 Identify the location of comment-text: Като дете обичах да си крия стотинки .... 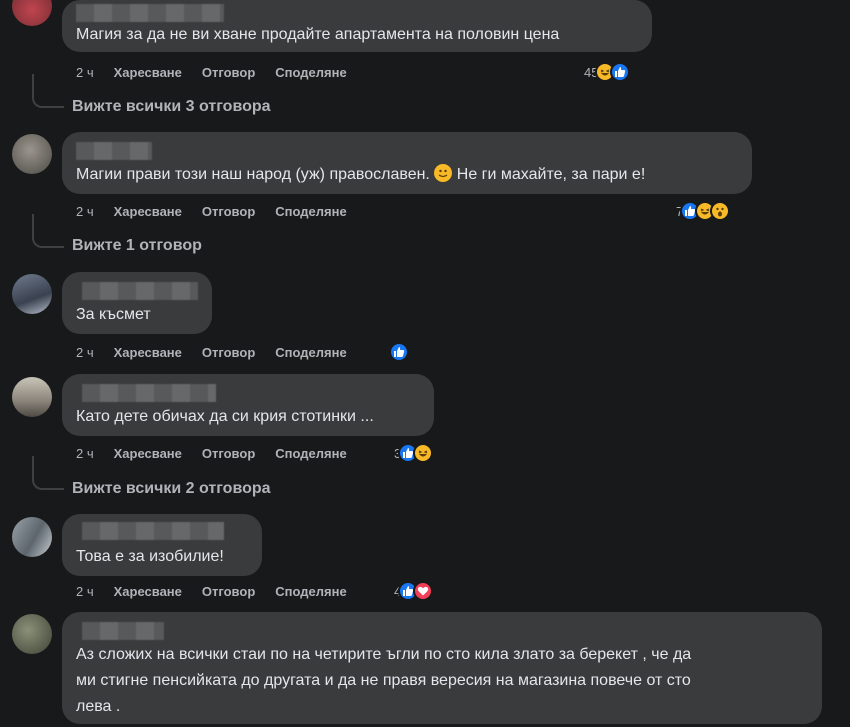
(225, 416).